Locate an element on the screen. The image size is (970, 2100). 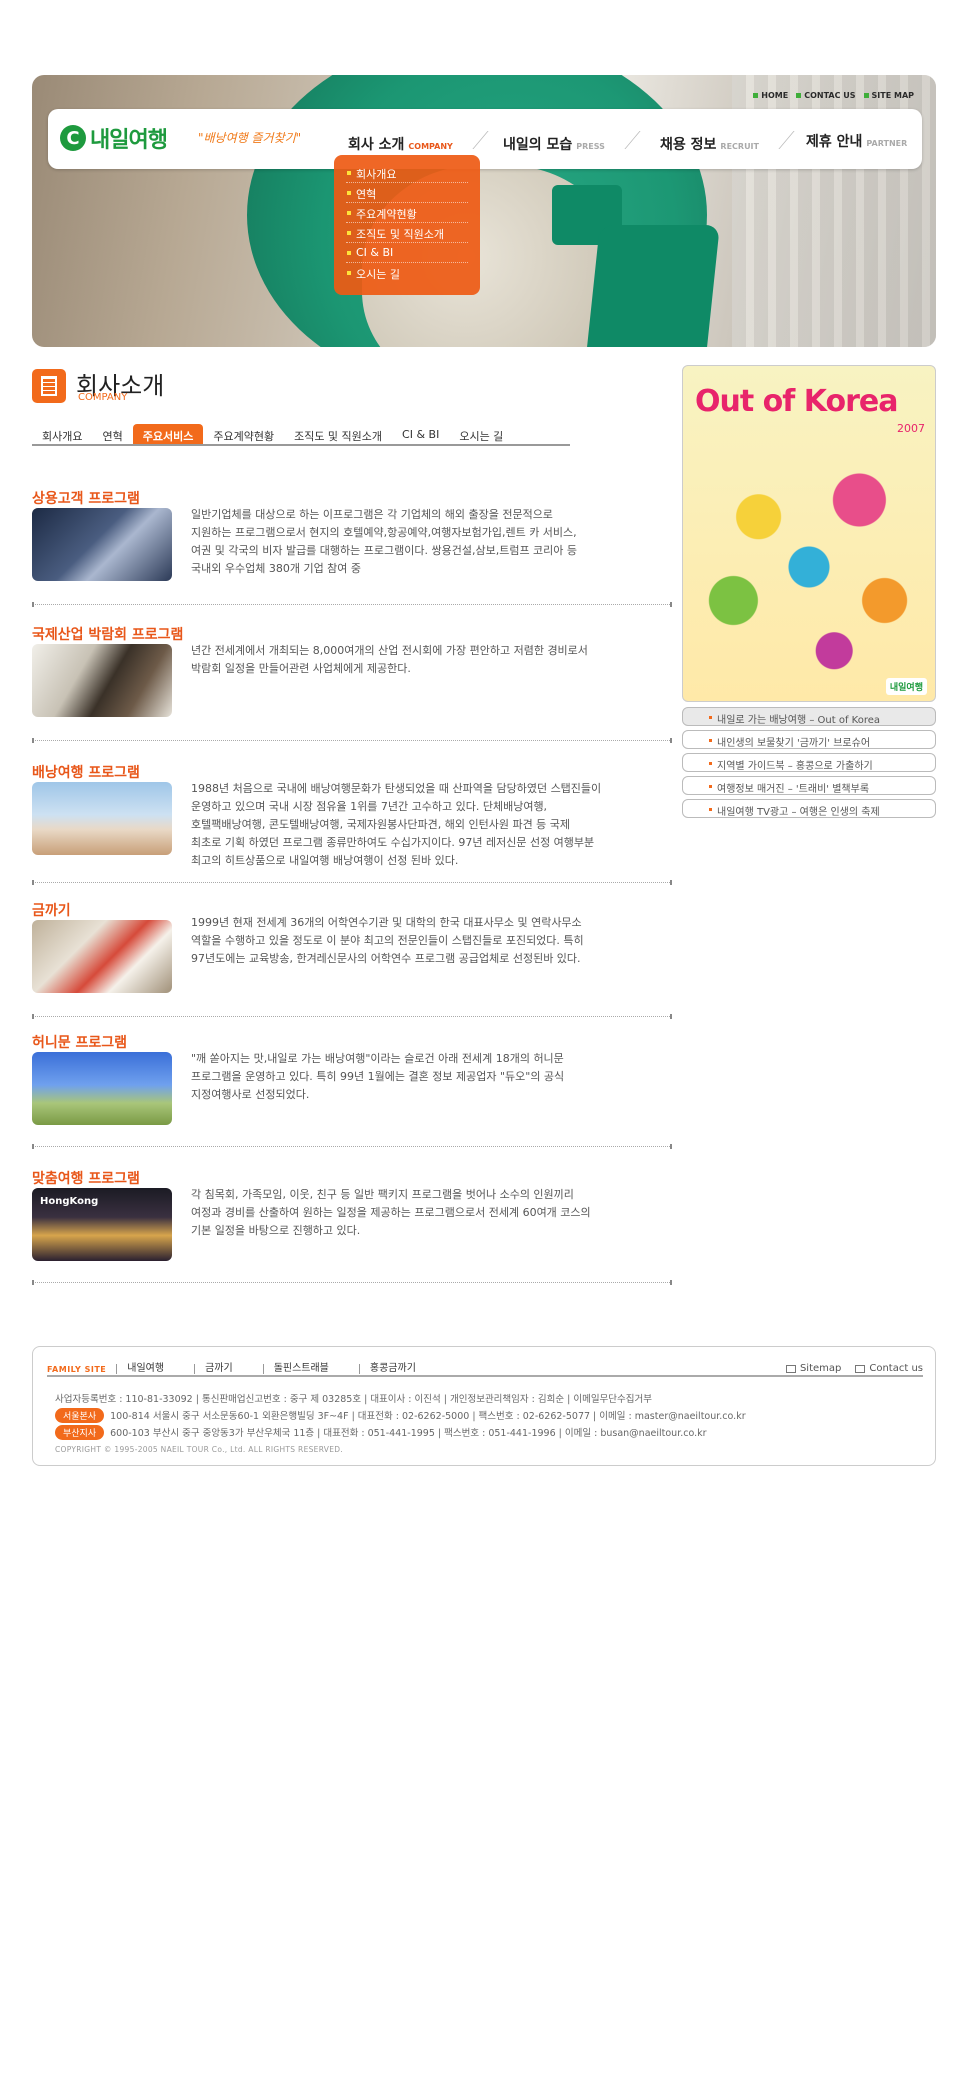
company-dropdown-menu: 회사개요 연혁 주요계약현황 조직도 및 직원소개 CI & BI 오시는 길 is located at coordinates (407, 225).